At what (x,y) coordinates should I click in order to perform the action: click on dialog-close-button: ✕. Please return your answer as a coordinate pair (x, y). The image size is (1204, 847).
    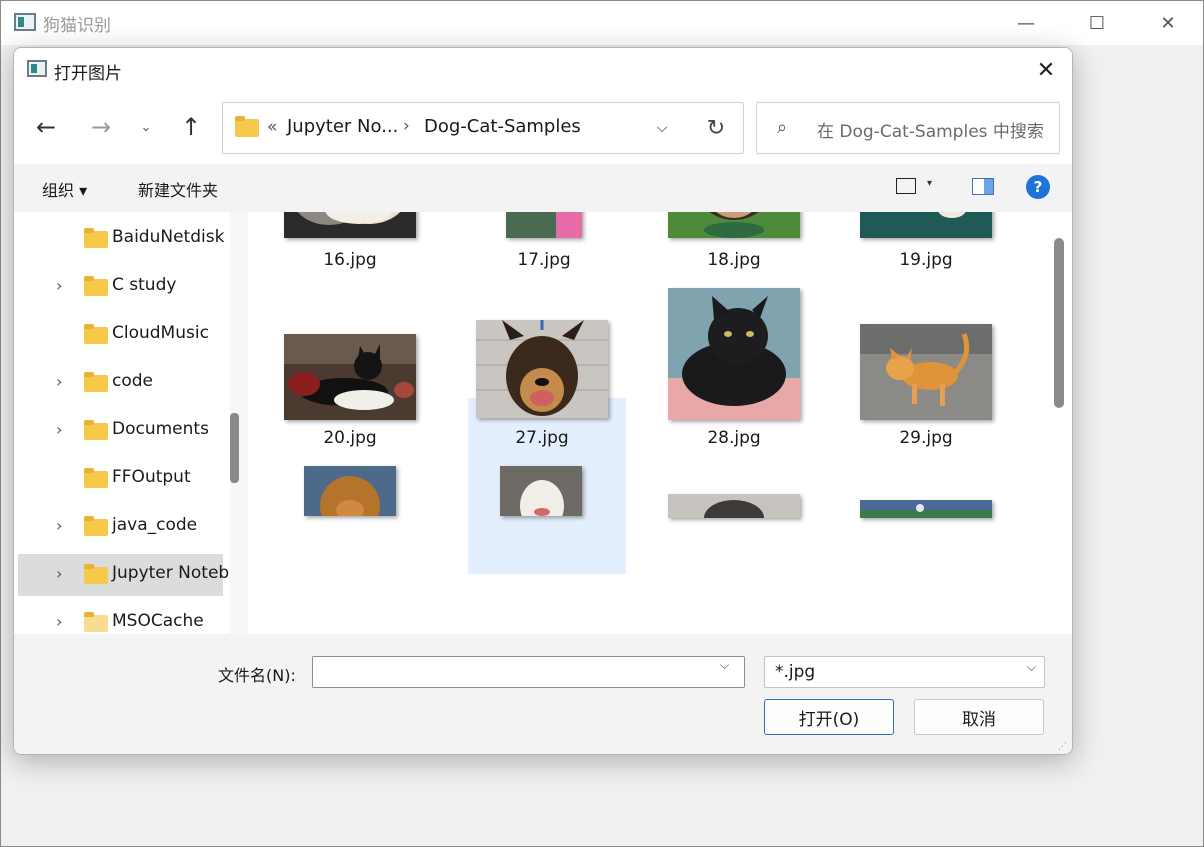
    Looking at the image, I should click on (1046, 70).